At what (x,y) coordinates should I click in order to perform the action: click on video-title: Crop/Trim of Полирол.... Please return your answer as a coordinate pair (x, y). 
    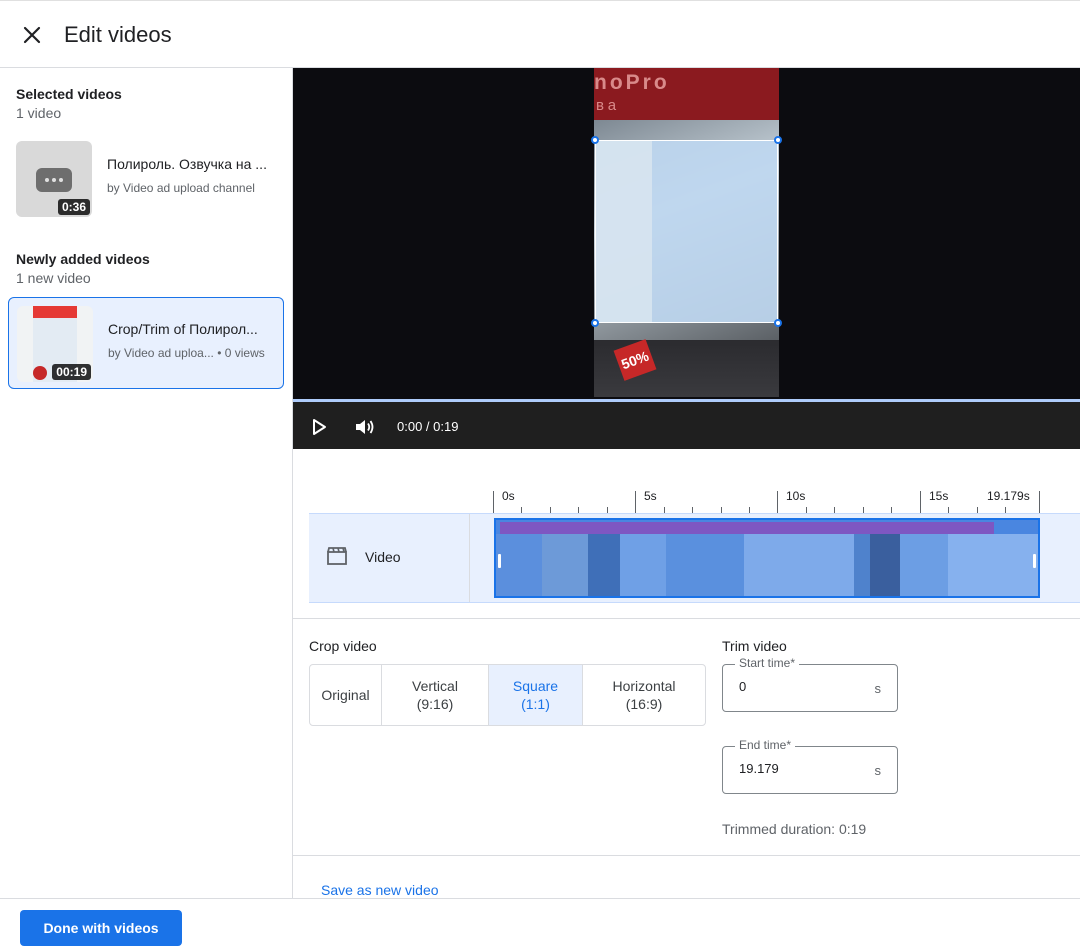
    Looking at the image, I should click on (183, 329).